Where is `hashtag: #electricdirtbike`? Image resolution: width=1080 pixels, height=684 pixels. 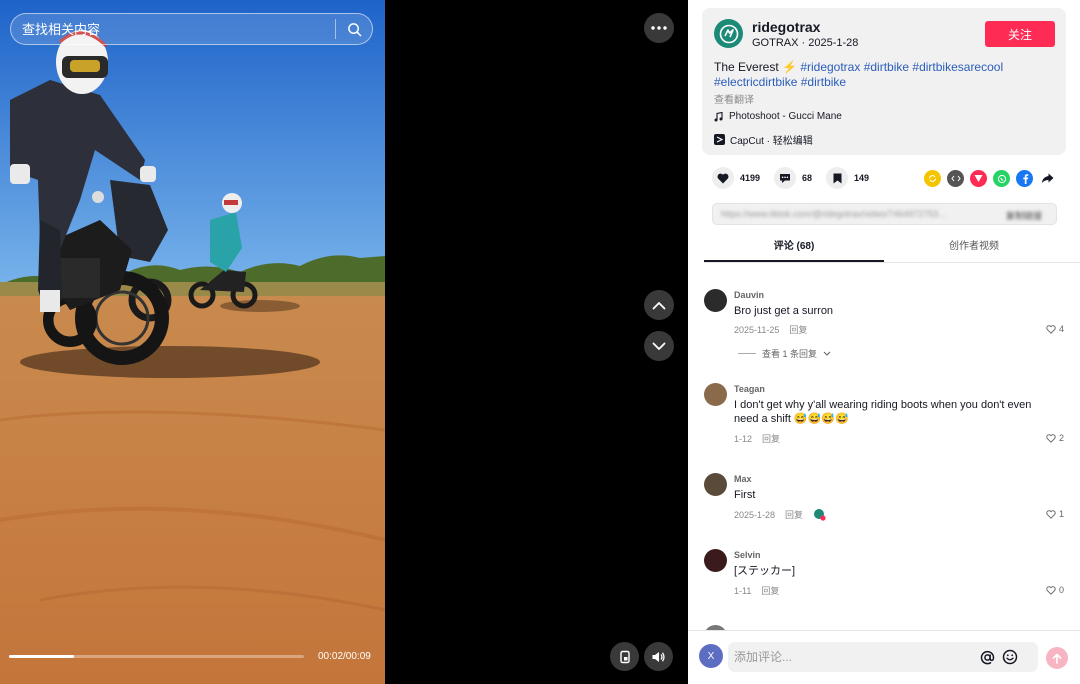
hashtag: #electricdirtbike is located at coordinates (755, 82).